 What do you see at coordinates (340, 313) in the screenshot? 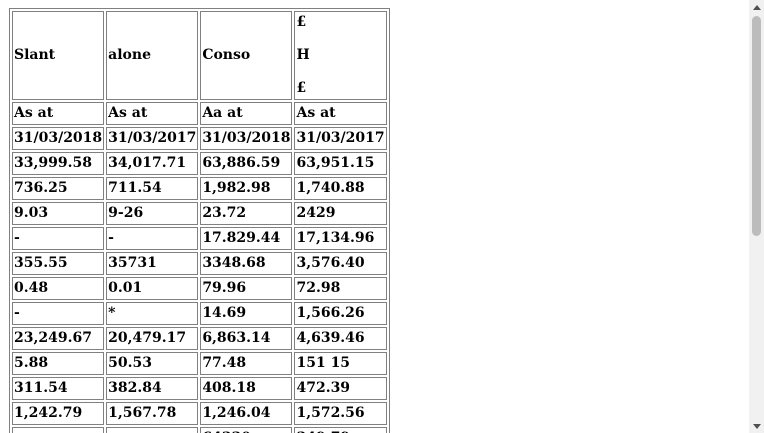
I see `table-cell: 1,566.26` at bounding box center [340, 313].